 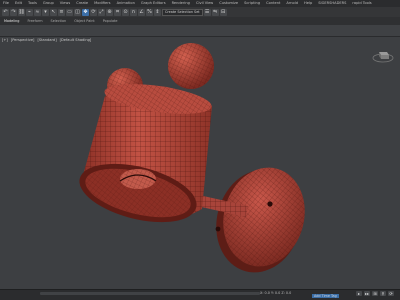 I want to click on menu-item-modifiers: Modifiers, so click(x=102, y=3).